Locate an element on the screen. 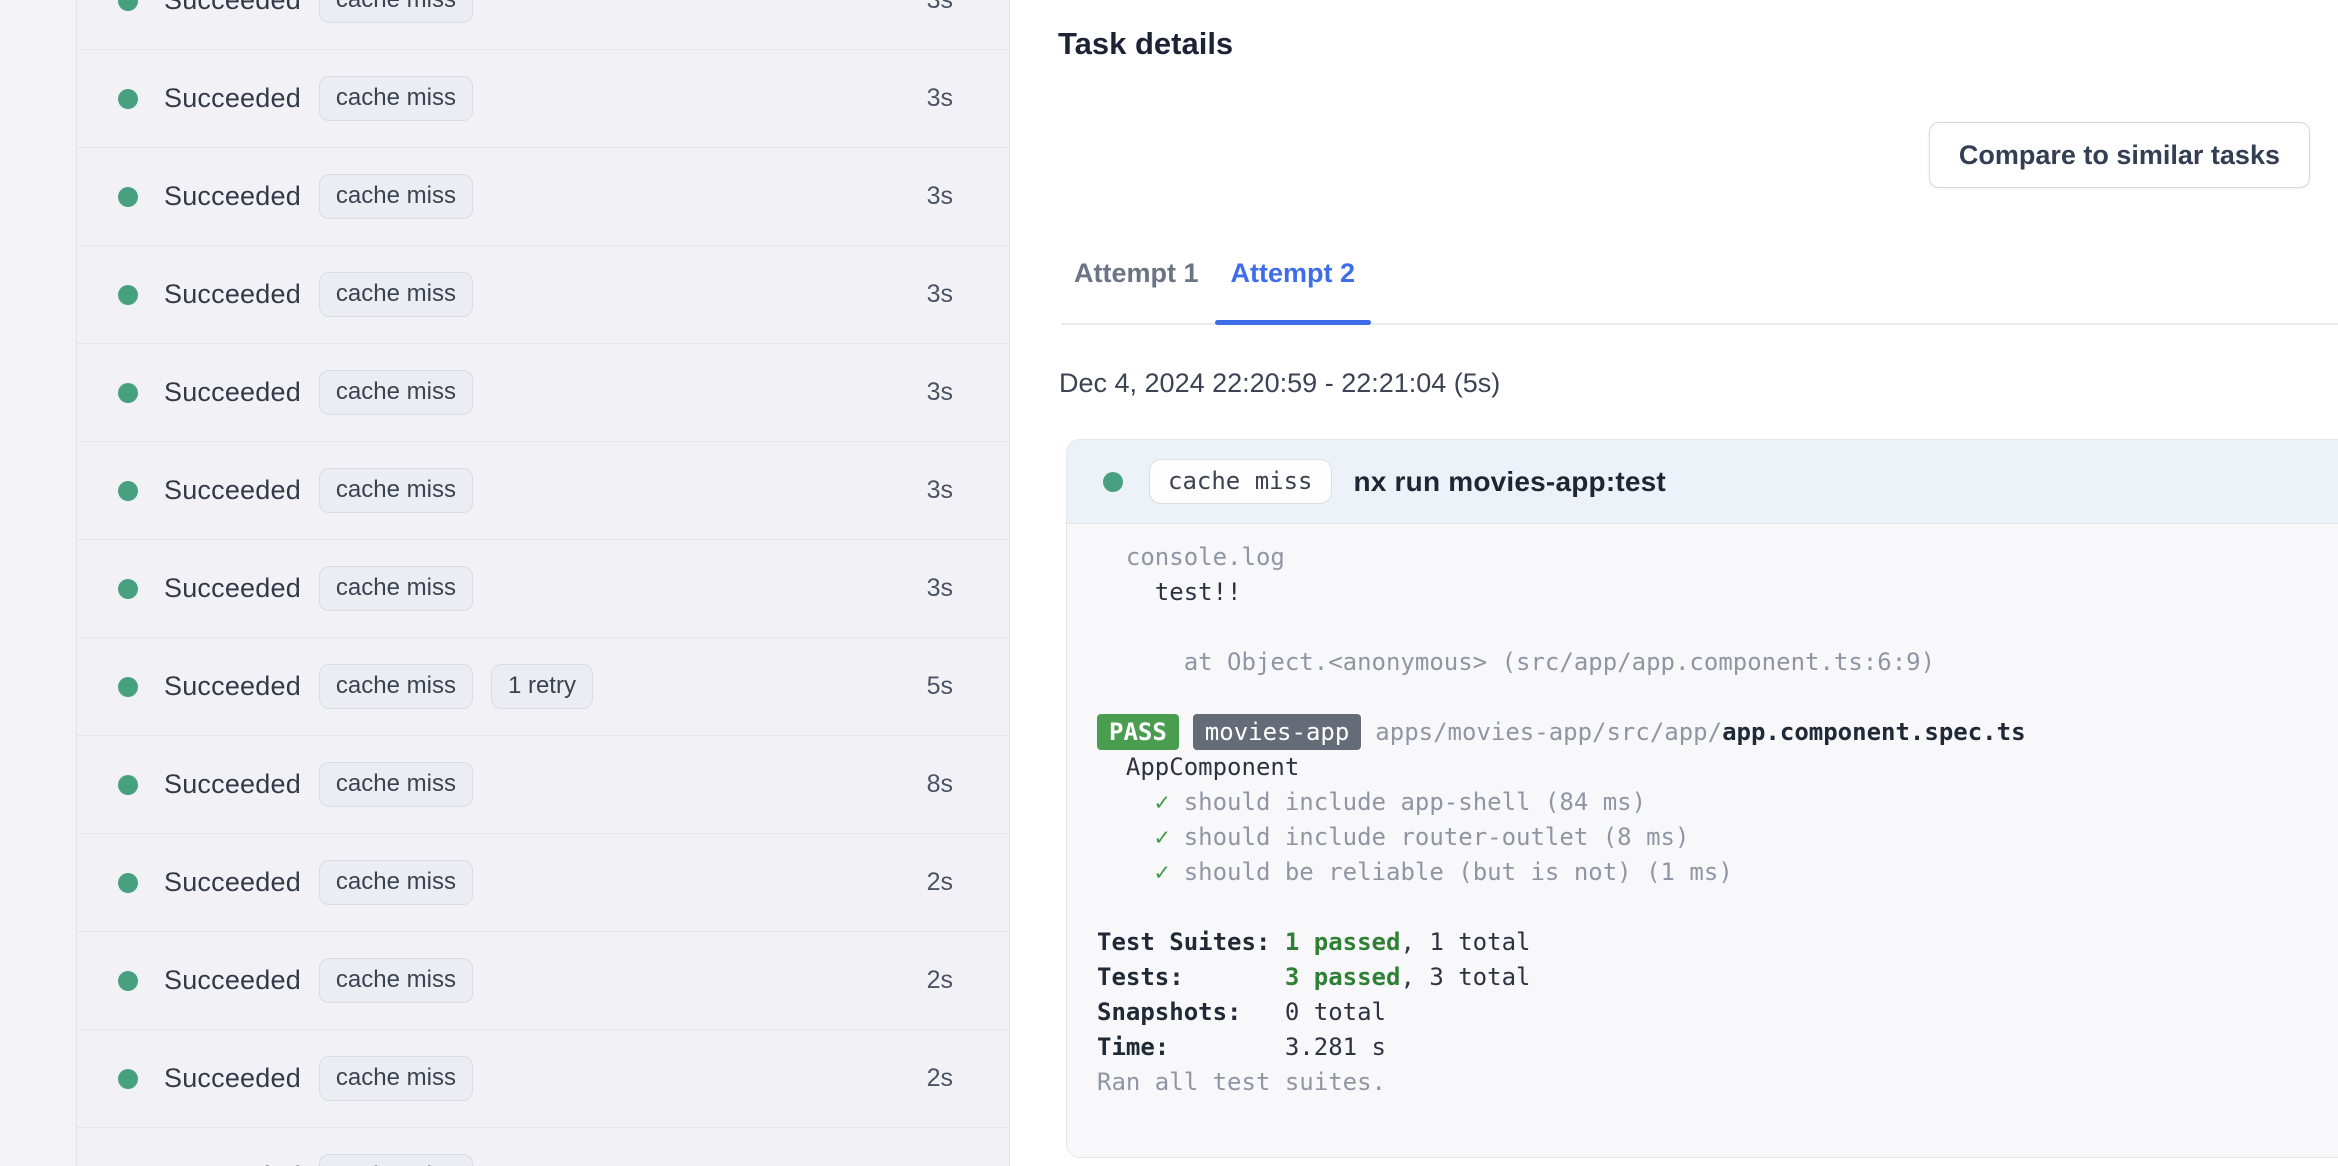 Image resolution: width=2338 pixels, height=1166 pixels. task-command: nx run movies-app:test is located at coordinates (1509, 481).